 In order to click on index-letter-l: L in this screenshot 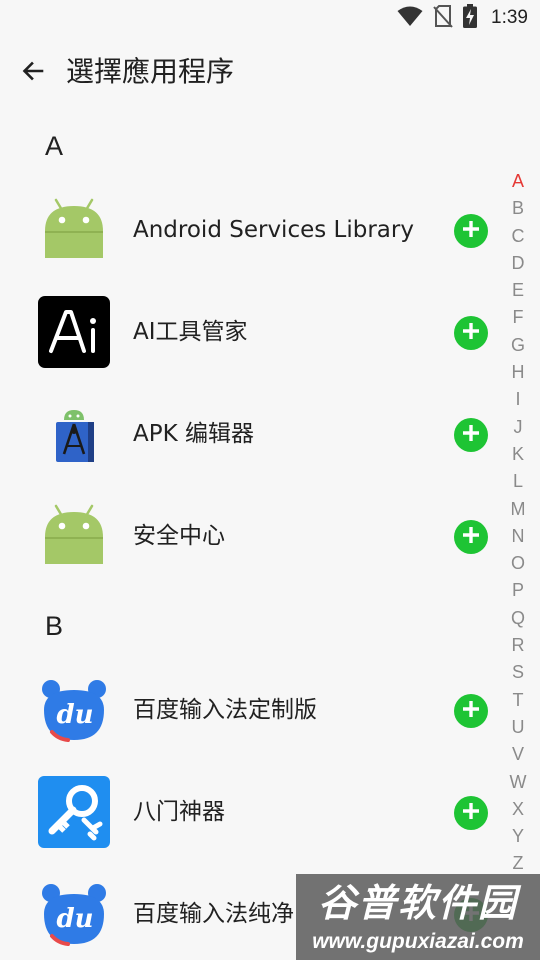, I will do `click(518, 481)`.